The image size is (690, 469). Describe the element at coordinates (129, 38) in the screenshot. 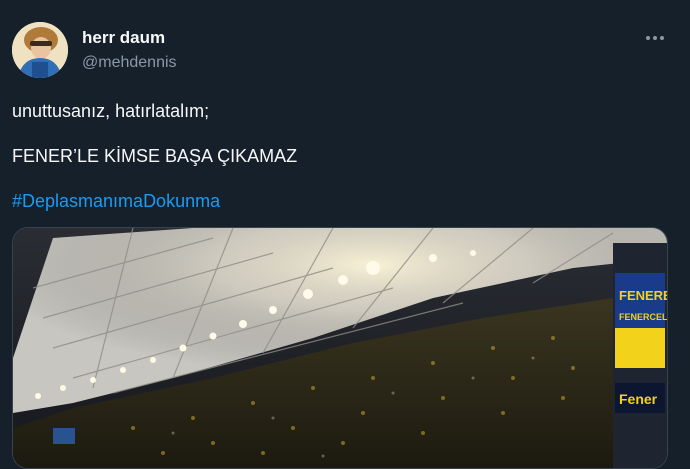

I see `author-display-name: herr daum` at that location.